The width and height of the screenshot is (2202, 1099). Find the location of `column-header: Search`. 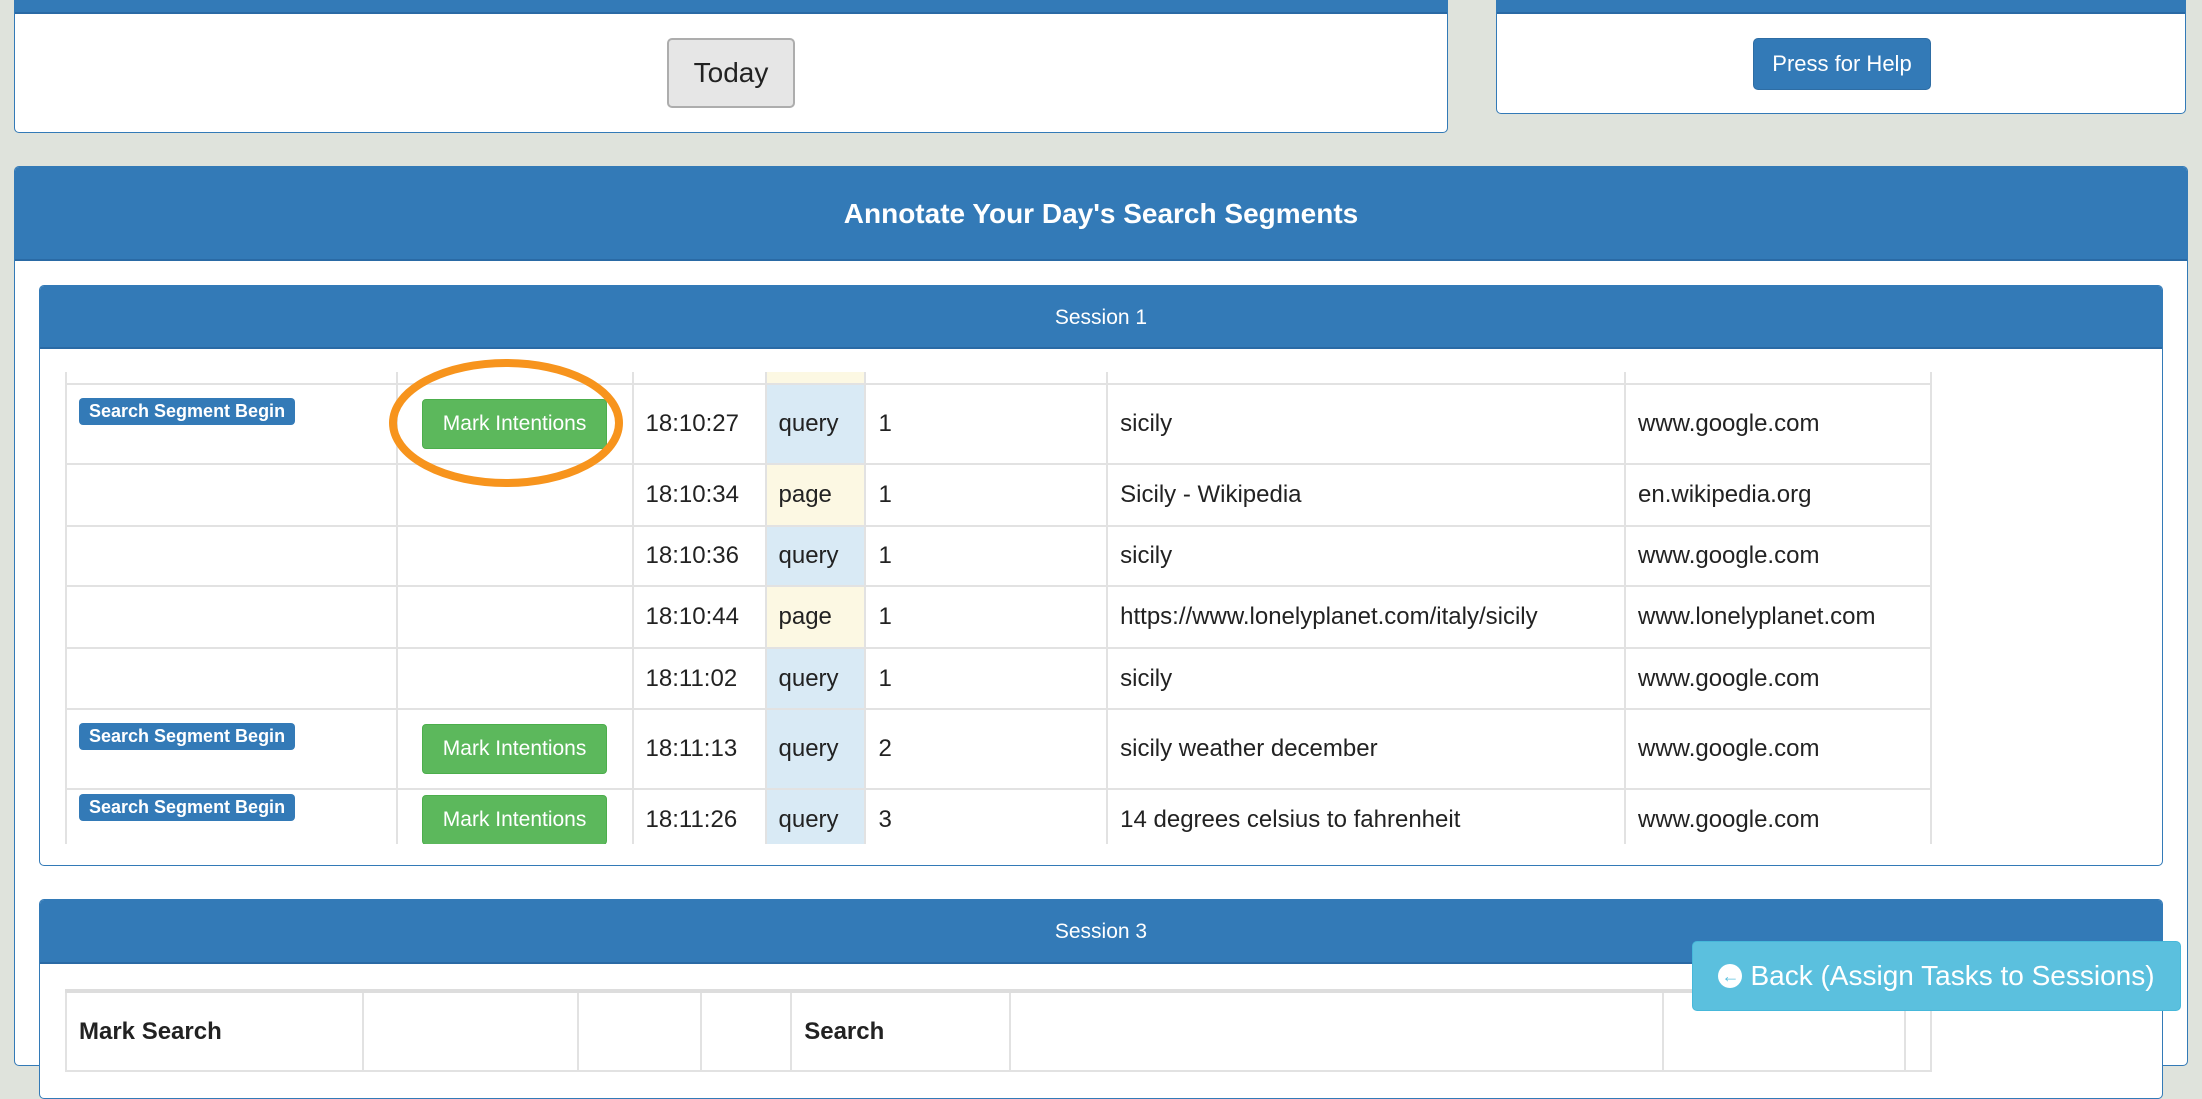

column-header: Search is located at coordinates (901, 1030).